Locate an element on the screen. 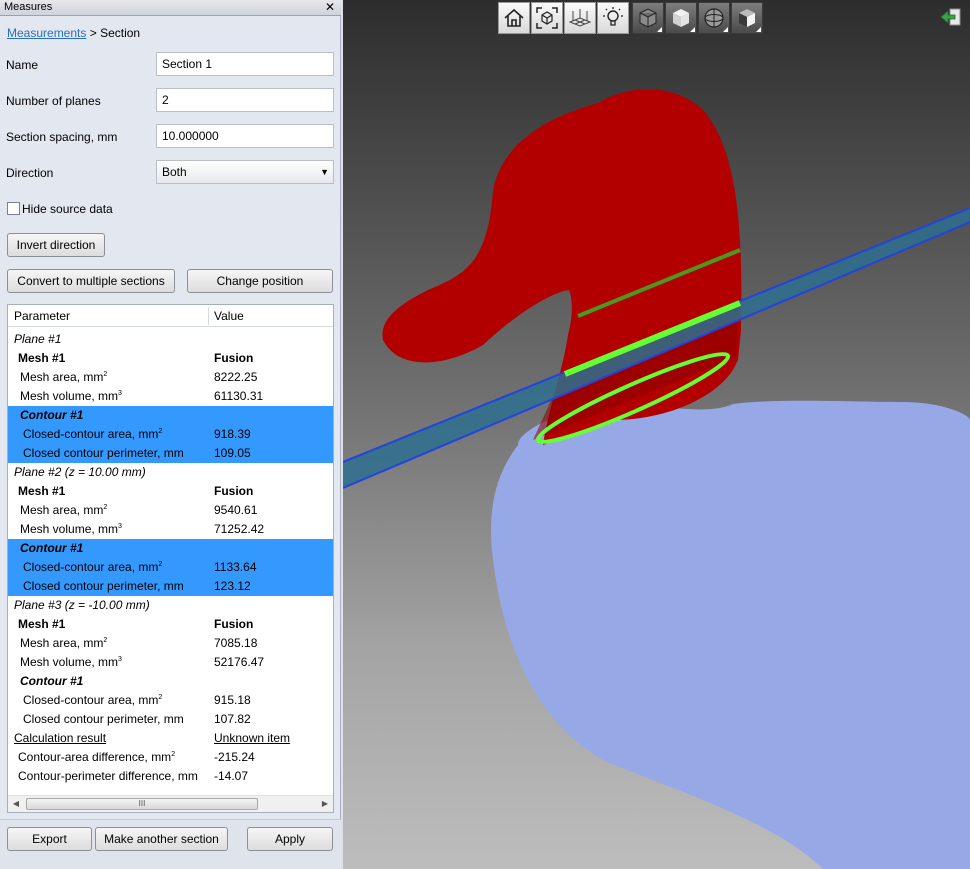 The width and height of the screenshot is (970, 869). scroll-left-icon: ◀ is located at coordinates (16, 804).